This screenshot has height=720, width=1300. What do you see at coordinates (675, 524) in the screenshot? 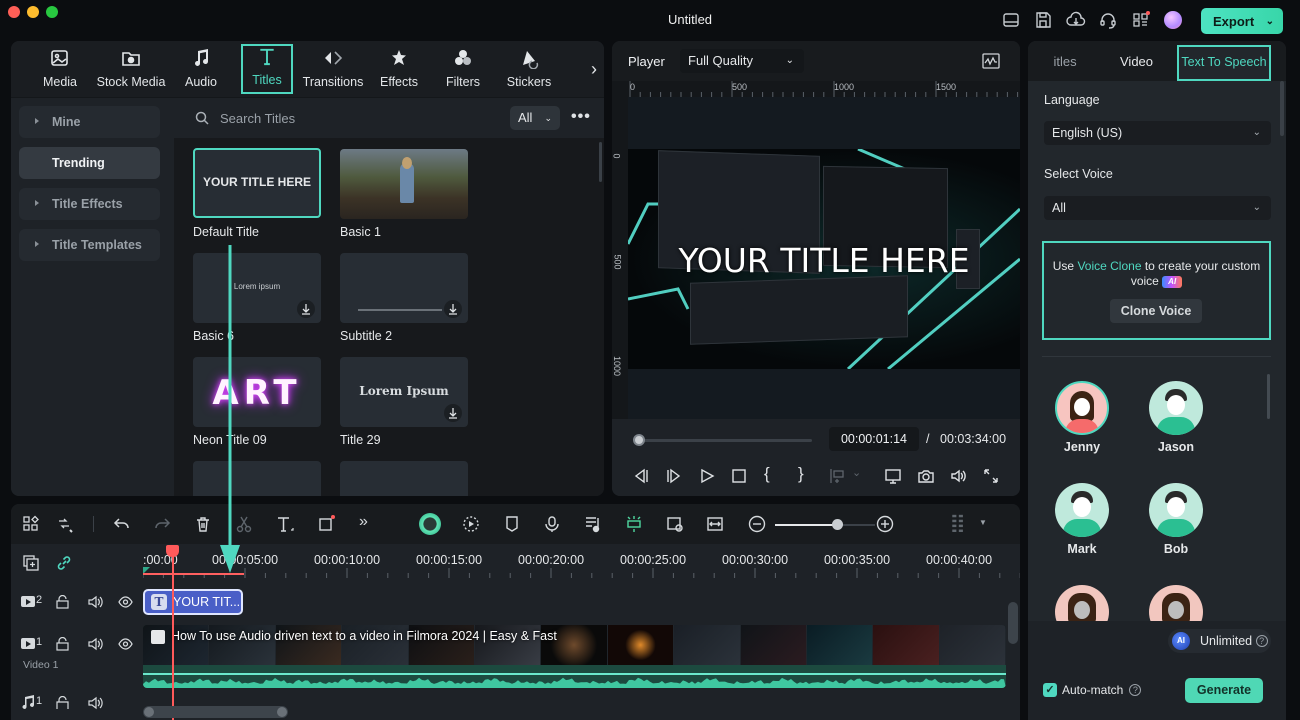
I see `preview-render-icon` at bounding box center [675, 524].